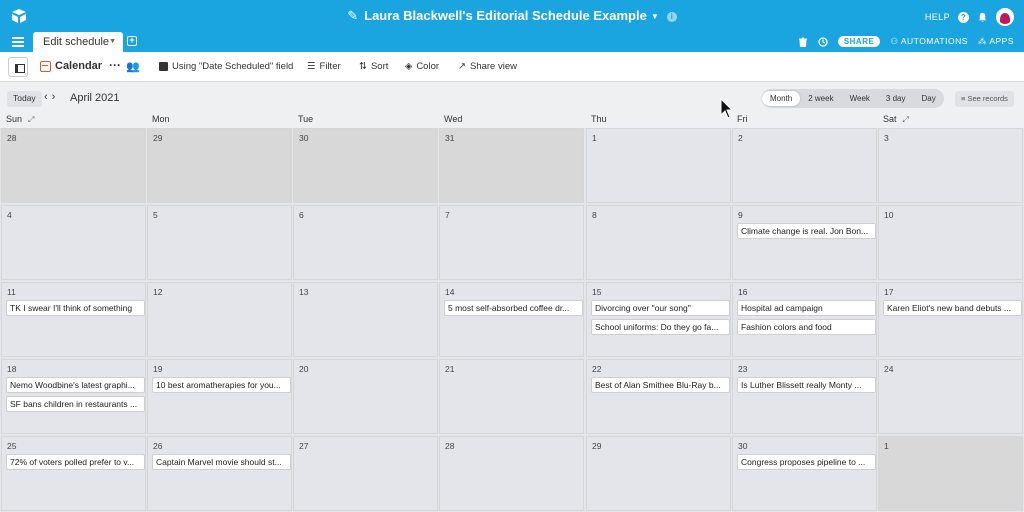 Image resolution: width=1024 pixels, height=512 pixels. Describe the element at coordinates (301, 215) in the screenshot. I see `day-number: 6` at that location.